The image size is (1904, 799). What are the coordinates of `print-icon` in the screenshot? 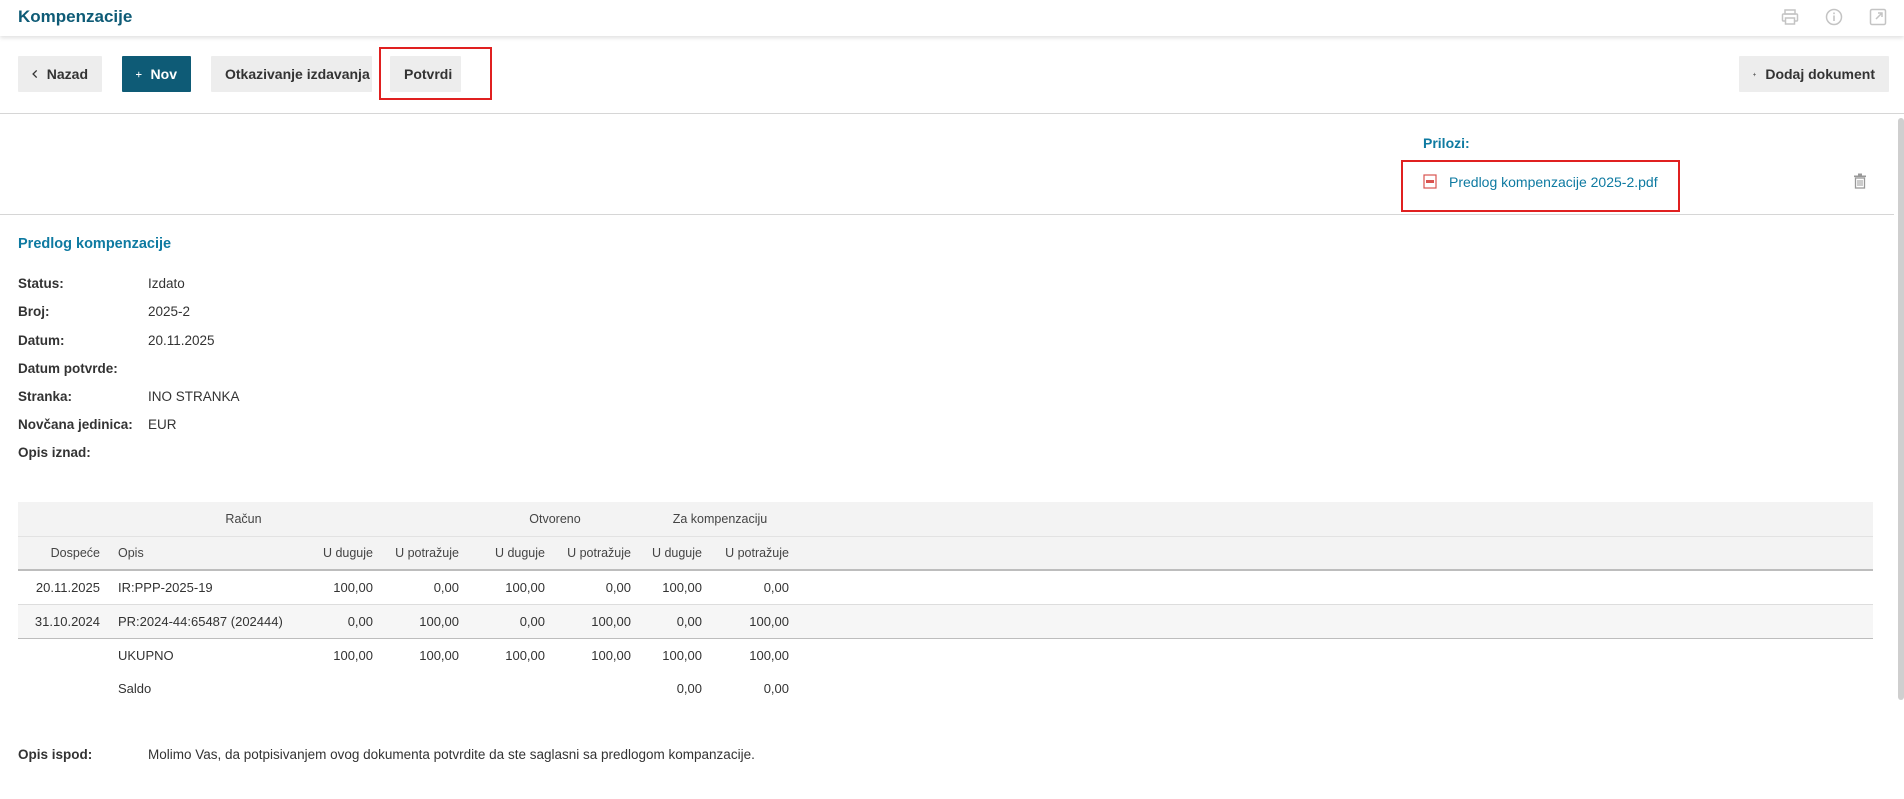 It's located at (1790, 17).